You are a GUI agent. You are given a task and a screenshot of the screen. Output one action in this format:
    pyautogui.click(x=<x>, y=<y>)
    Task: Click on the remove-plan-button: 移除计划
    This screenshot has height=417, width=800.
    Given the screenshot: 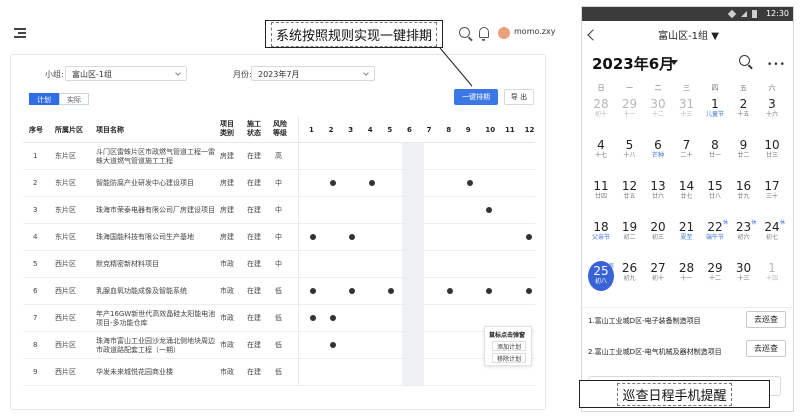 What is the action you would take?
    pyautogui.click(x=509, y=358)
    